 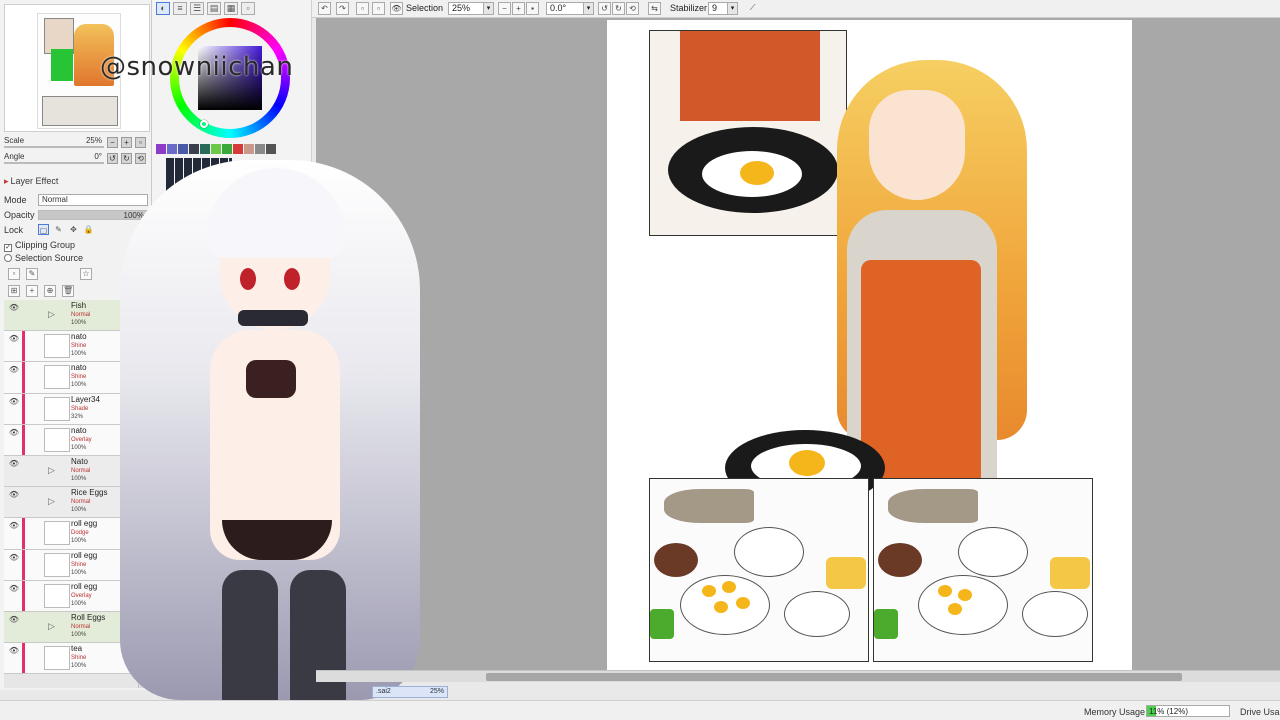 I want to click on brush-tab: Bas, so click(x=168, y=229).